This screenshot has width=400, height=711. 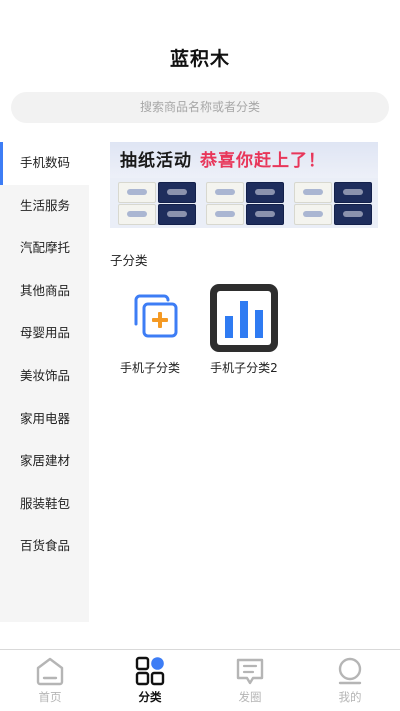 I want to click on home-icon, so click(x=50, y=671).